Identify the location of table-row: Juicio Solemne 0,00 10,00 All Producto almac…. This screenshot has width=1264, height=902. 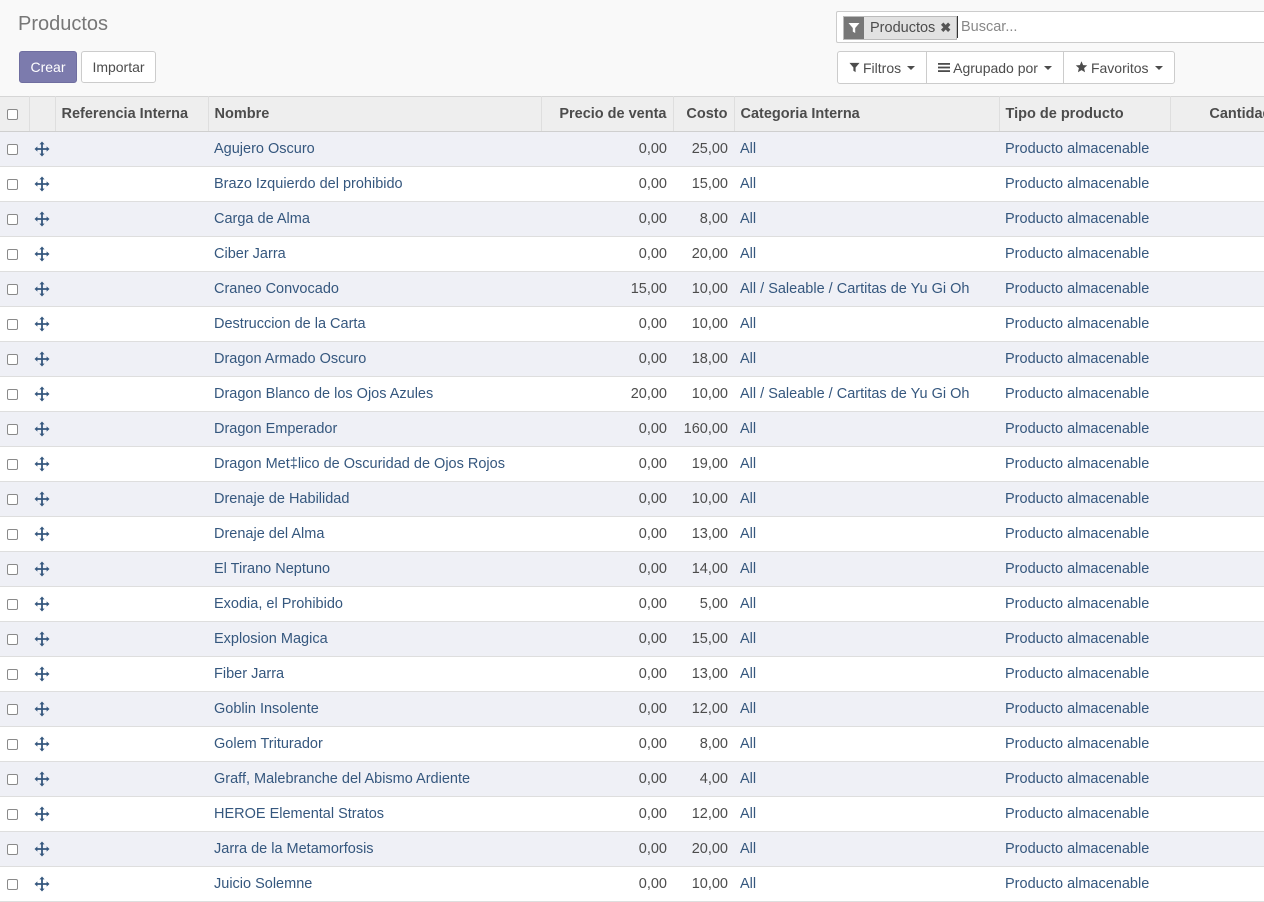
(632, 884).